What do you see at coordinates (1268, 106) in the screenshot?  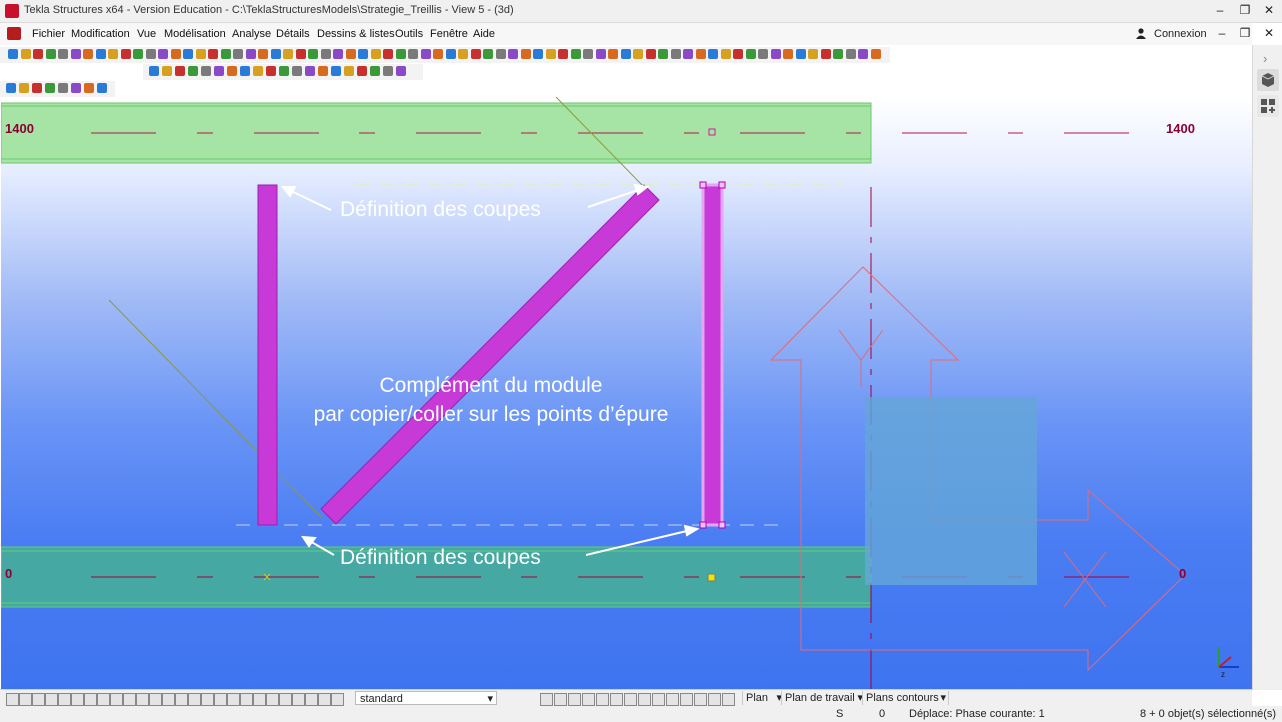 I see `component-catalog-icon` at bounding box center [1268, 106].